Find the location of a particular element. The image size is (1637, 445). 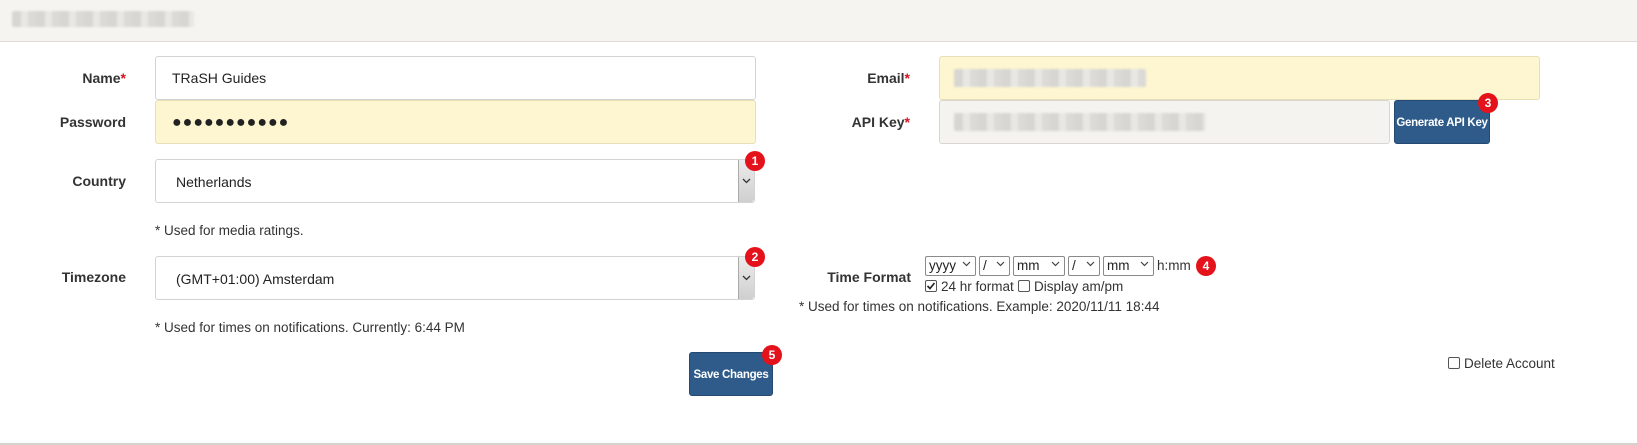

name-label-text: Name is located at coordinates (101, 78).